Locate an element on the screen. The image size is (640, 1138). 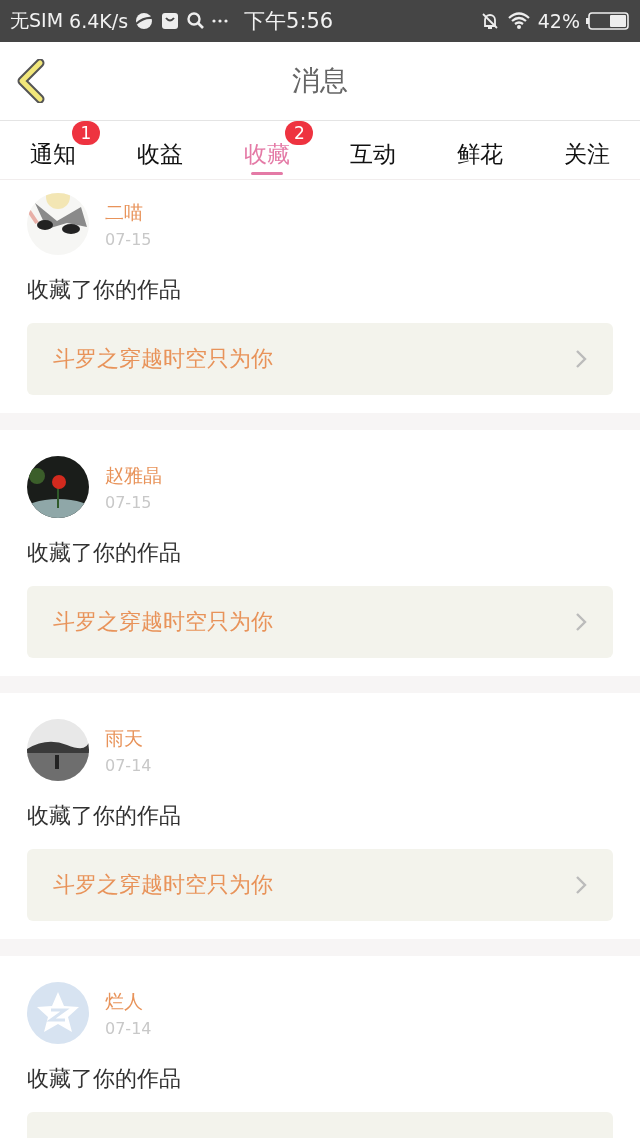
page-title: 消息 is located at coordinates (320, 81).